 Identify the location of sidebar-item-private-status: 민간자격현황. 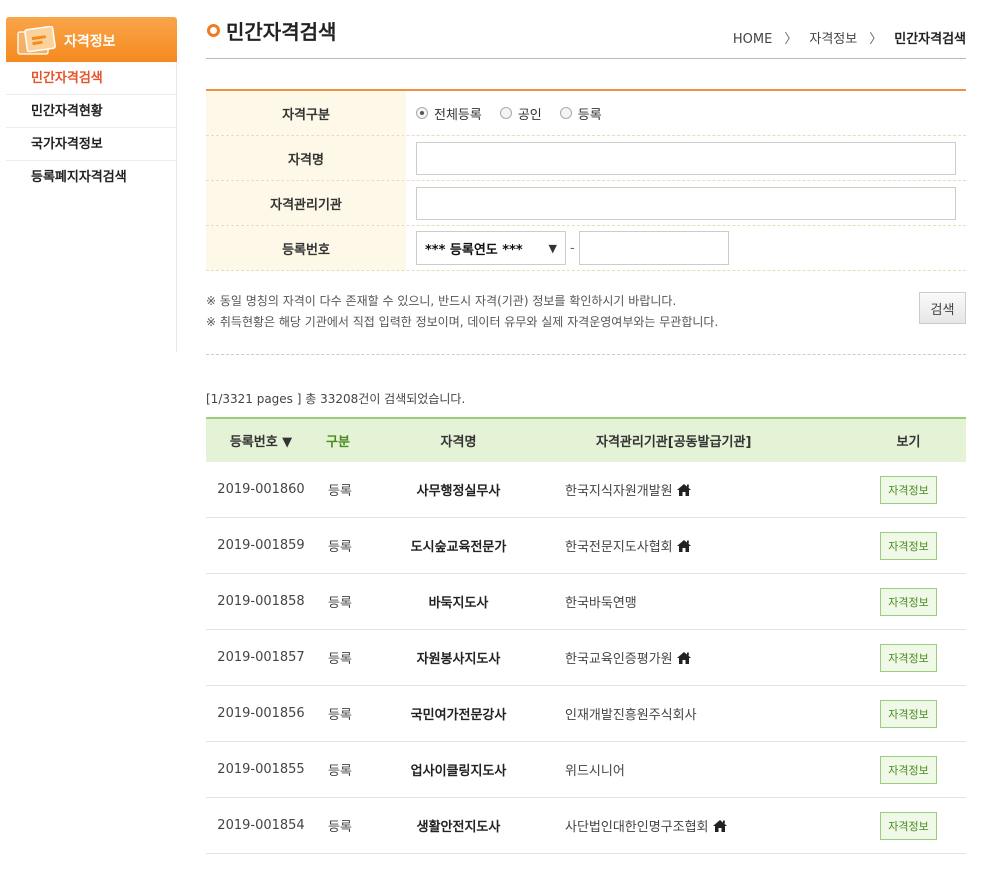
(91, 111).